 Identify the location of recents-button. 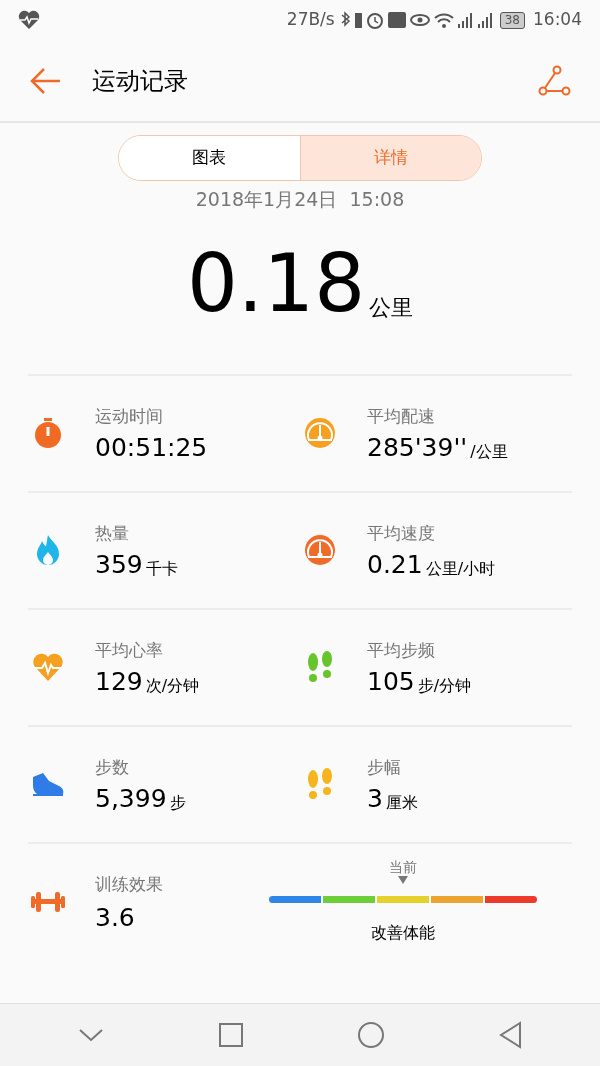
(230, 1035).